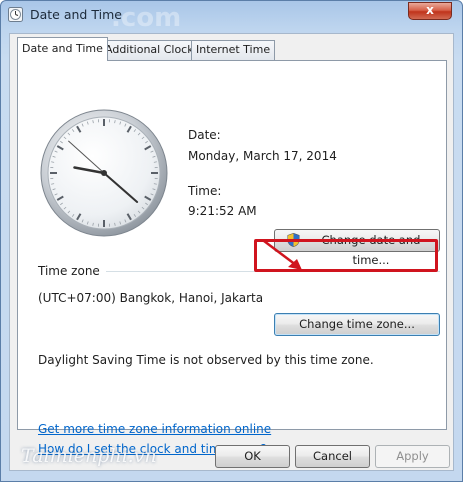 This screenshot has height=482, width=463. What do you see at coordinates (282, 255) in the screenshot?
I see `annotation-arrow-icon` at bounding box center [282, 255].